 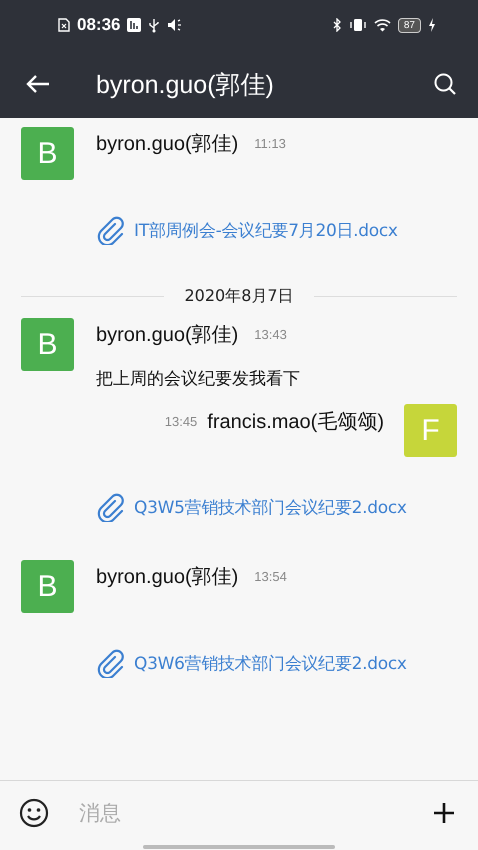 I want to click on message-time: 13:54, so click(x=270, y=576).